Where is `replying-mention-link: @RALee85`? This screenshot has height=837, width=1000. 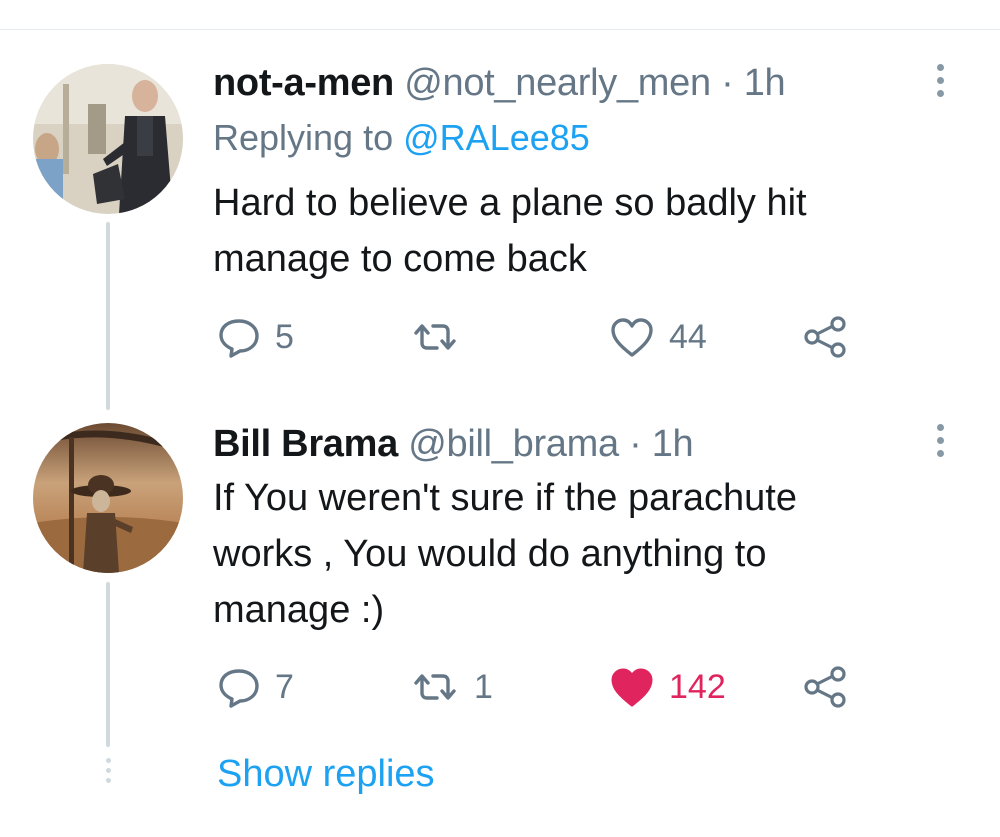 replying-mention-link: @RALee85 is located at coordinates (496, 137).